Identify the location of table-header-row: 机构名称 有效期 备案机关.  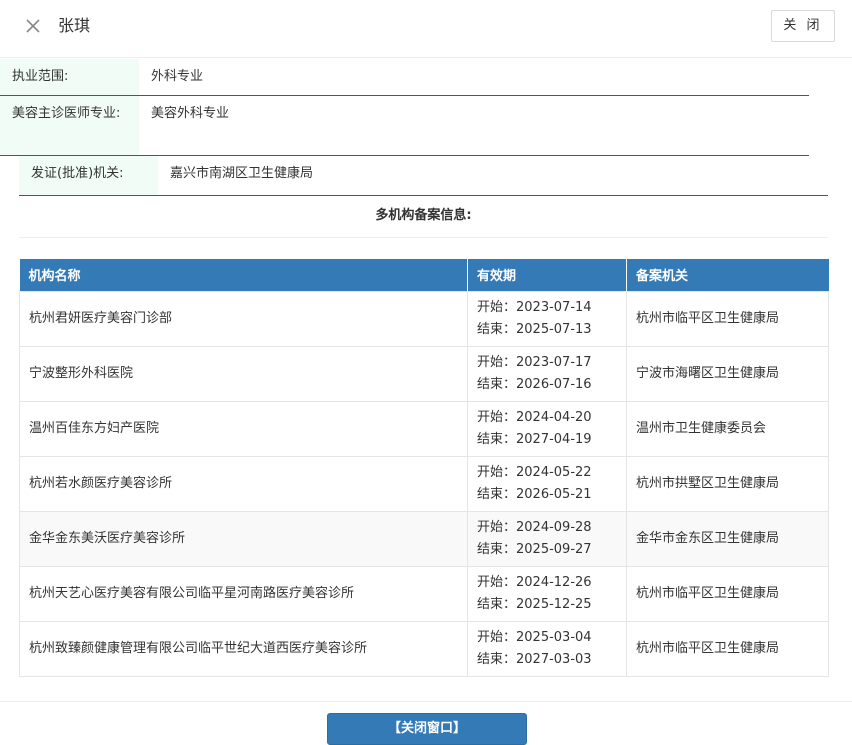
(424, 275).